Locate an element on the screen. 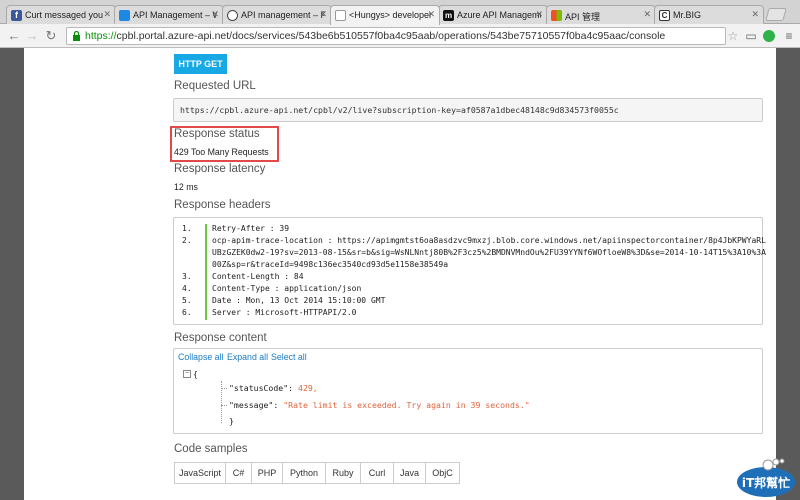 The height and width of the screenshot is (500, 800). json-status-code-row: "statusCode": 429, is located at coordinates (273, 388).